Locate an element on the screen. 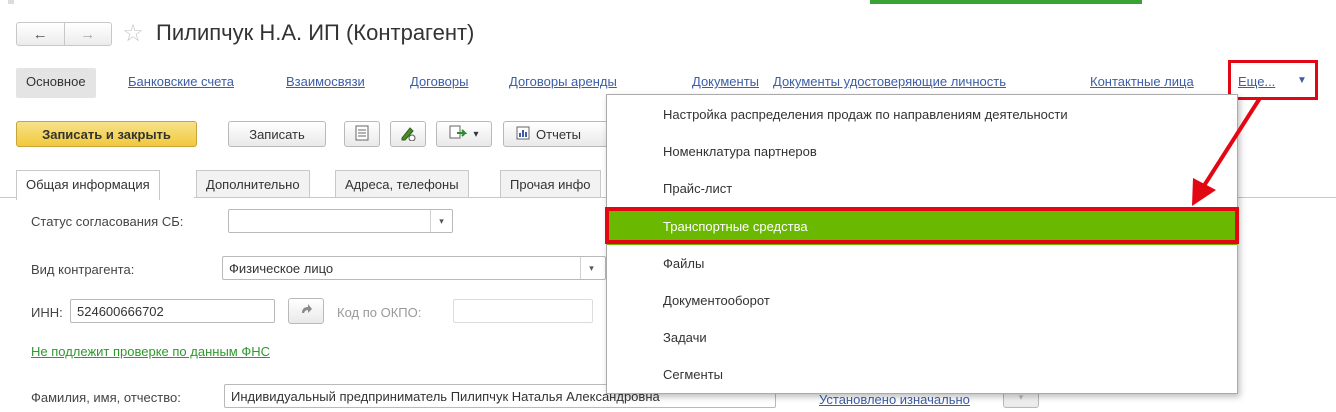  refresh-arrow-icon is located at coordinates (306, 311).